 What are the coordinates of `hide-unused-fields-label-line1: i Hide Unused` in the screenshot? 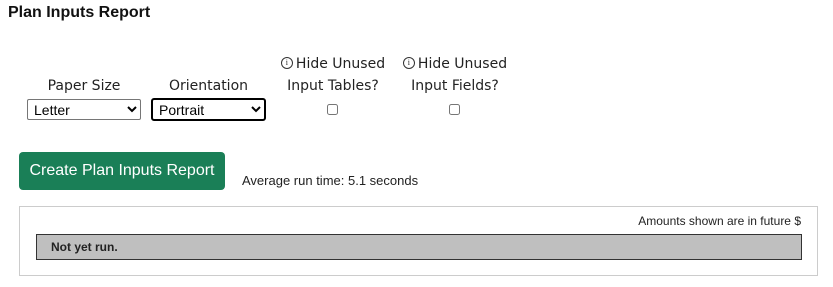 It's located at (455, 64).